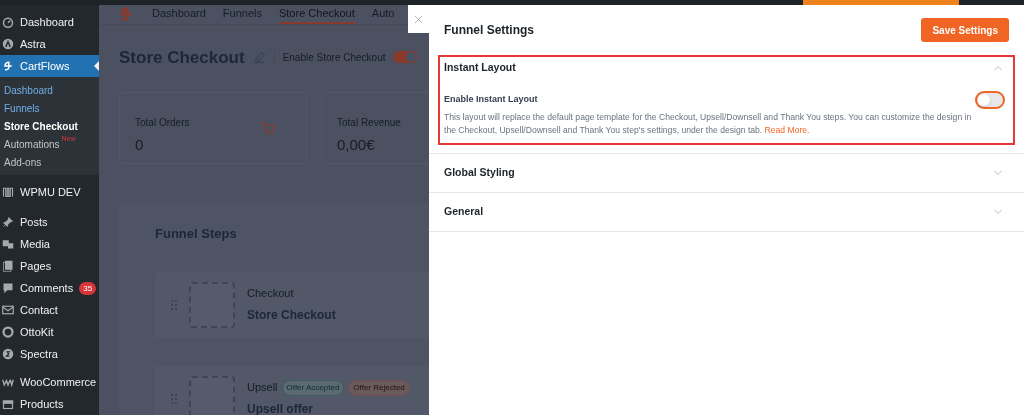 The image size is (1024, 415). Describe the element at coordinates (8, 382) in the screenshot. I see `woo-logo-icon` at that location.